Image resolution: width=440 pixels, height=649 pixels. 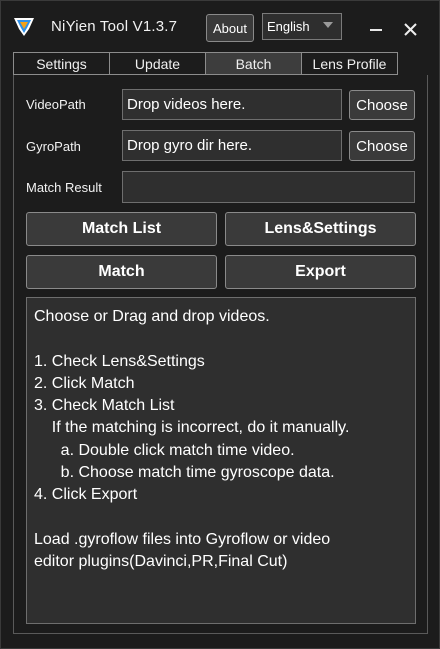 What do you see at coordinates (382, 146) in the screenshot?
I see `choose-gyro-button: Choose` at bounding box center [382, 146].